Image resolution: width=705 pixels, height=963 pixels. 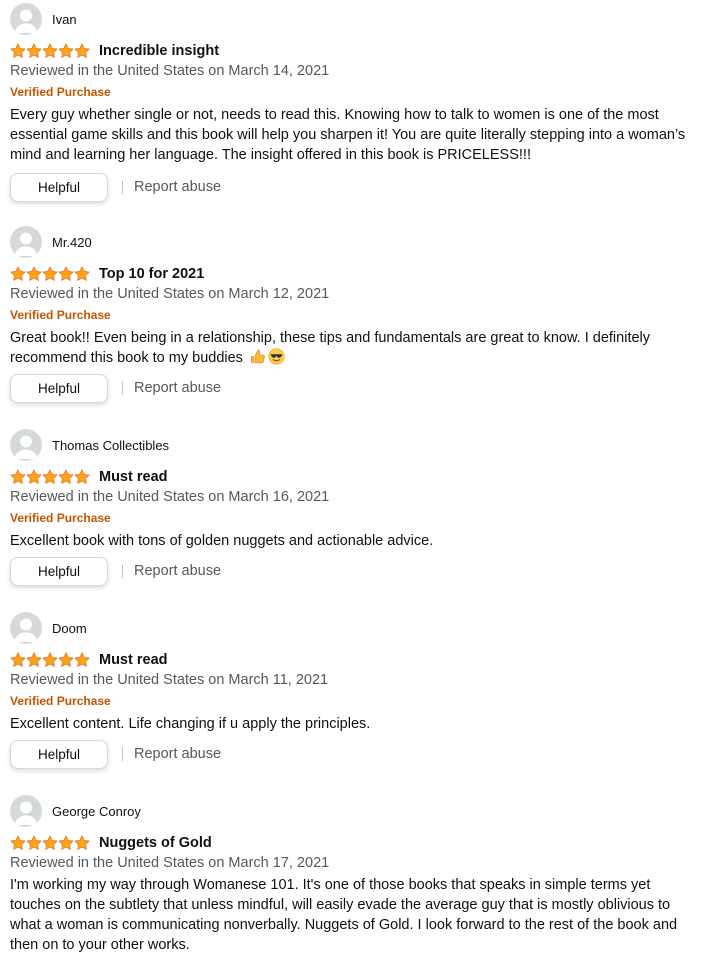 I want to click on thumbs-up-icon, so click(x=257, y=356).